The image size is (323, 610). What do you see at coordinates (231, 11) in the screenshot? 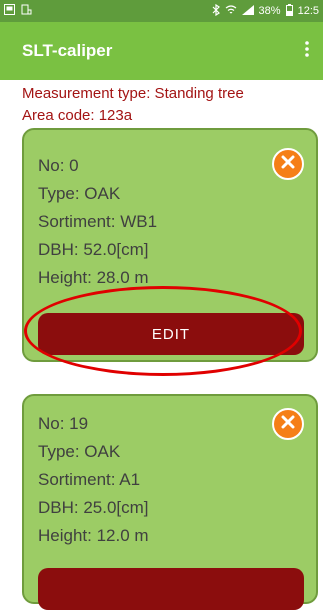
I see `wifi-icon` at bounding box center [231, 11].